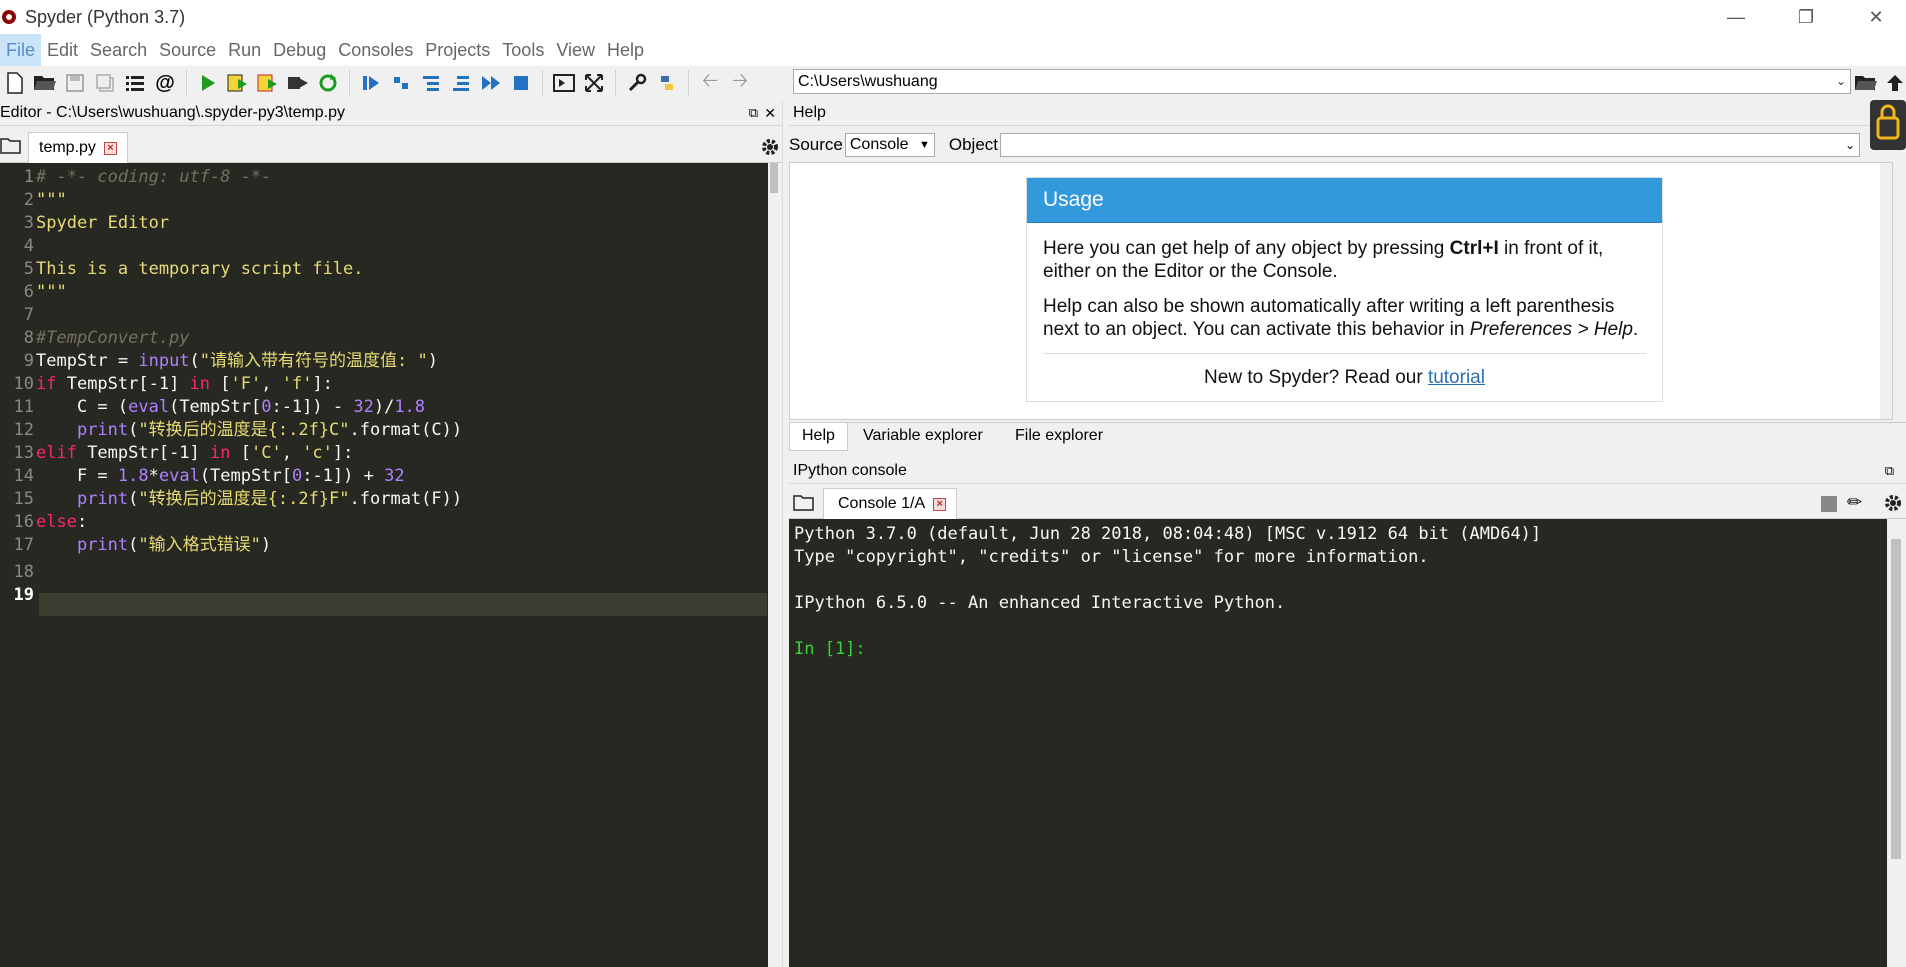  I want to click on maximize-pane-icon, so click(564, 83).